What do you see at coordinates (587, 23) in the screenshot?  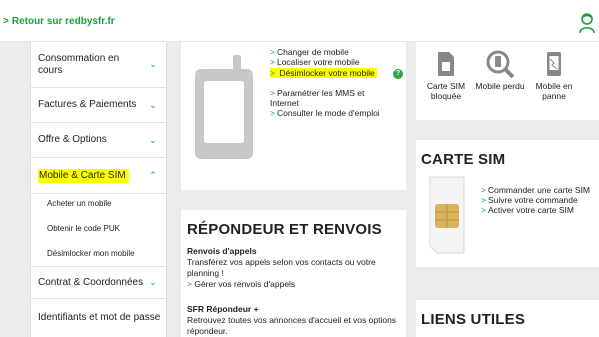 I see `user-icon` at bounding box center [587, 23].